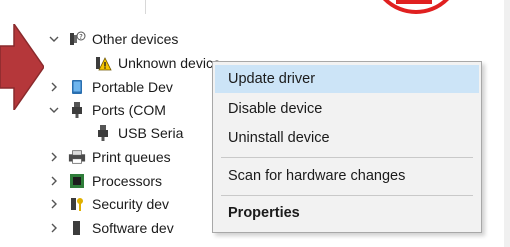 The width and height of the screenshot is (510, 247). I want to click on tree-item-unknown-device: Unknown device, so click(157, 63).